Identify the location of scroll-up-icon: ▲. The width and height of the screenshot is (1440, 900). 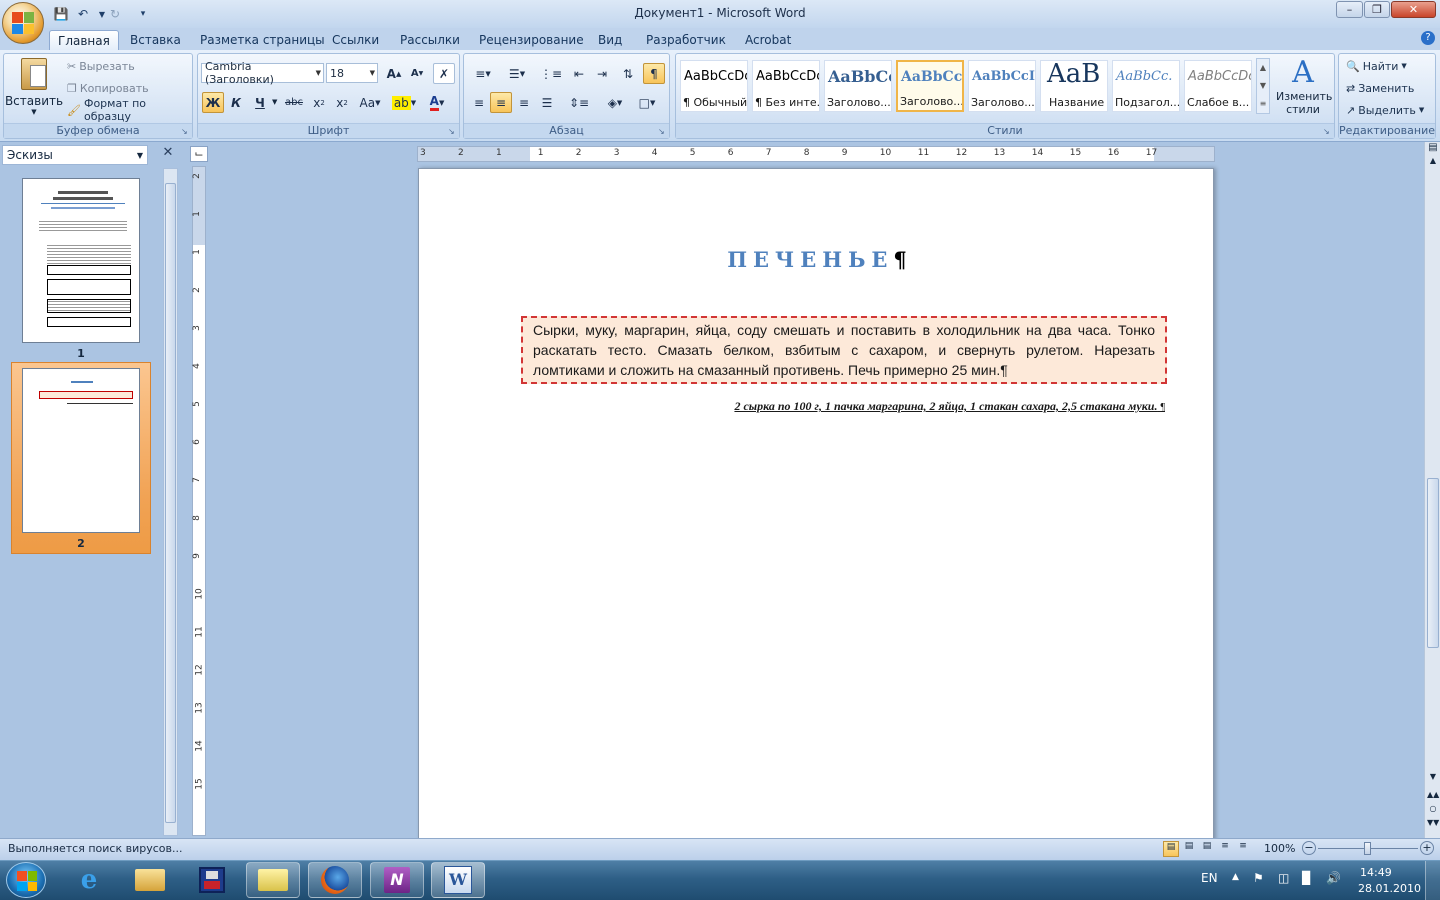
(1433, 162).